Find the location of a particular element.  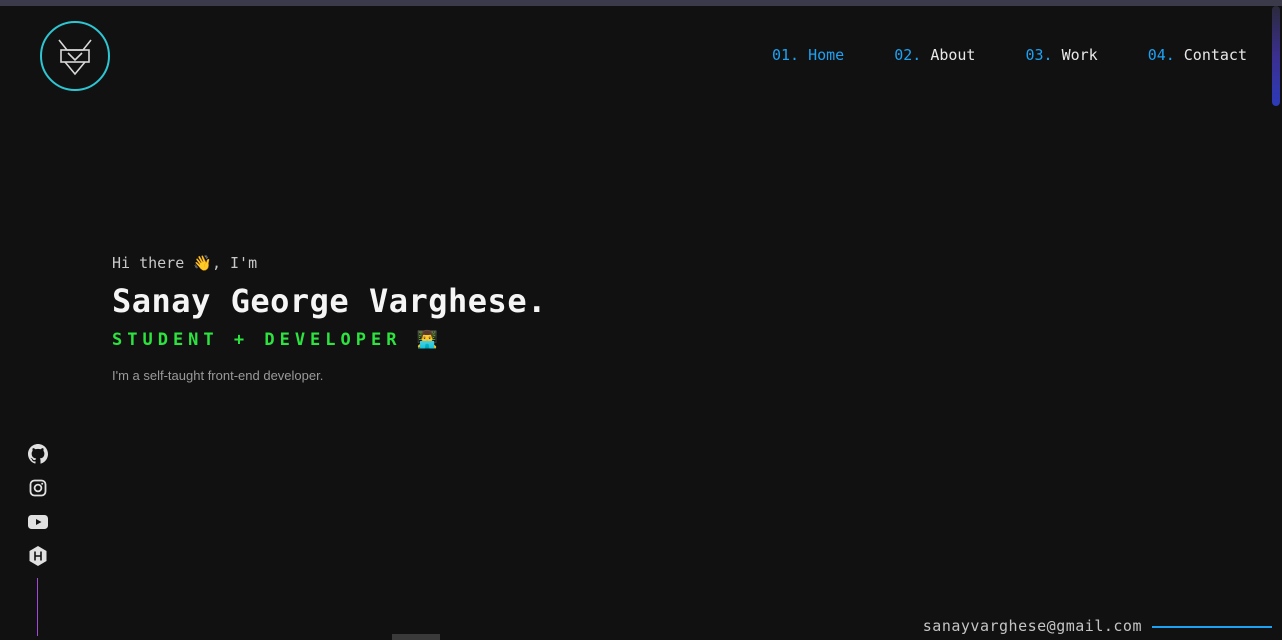

youtube-icon is located at coordinates (38, 522).